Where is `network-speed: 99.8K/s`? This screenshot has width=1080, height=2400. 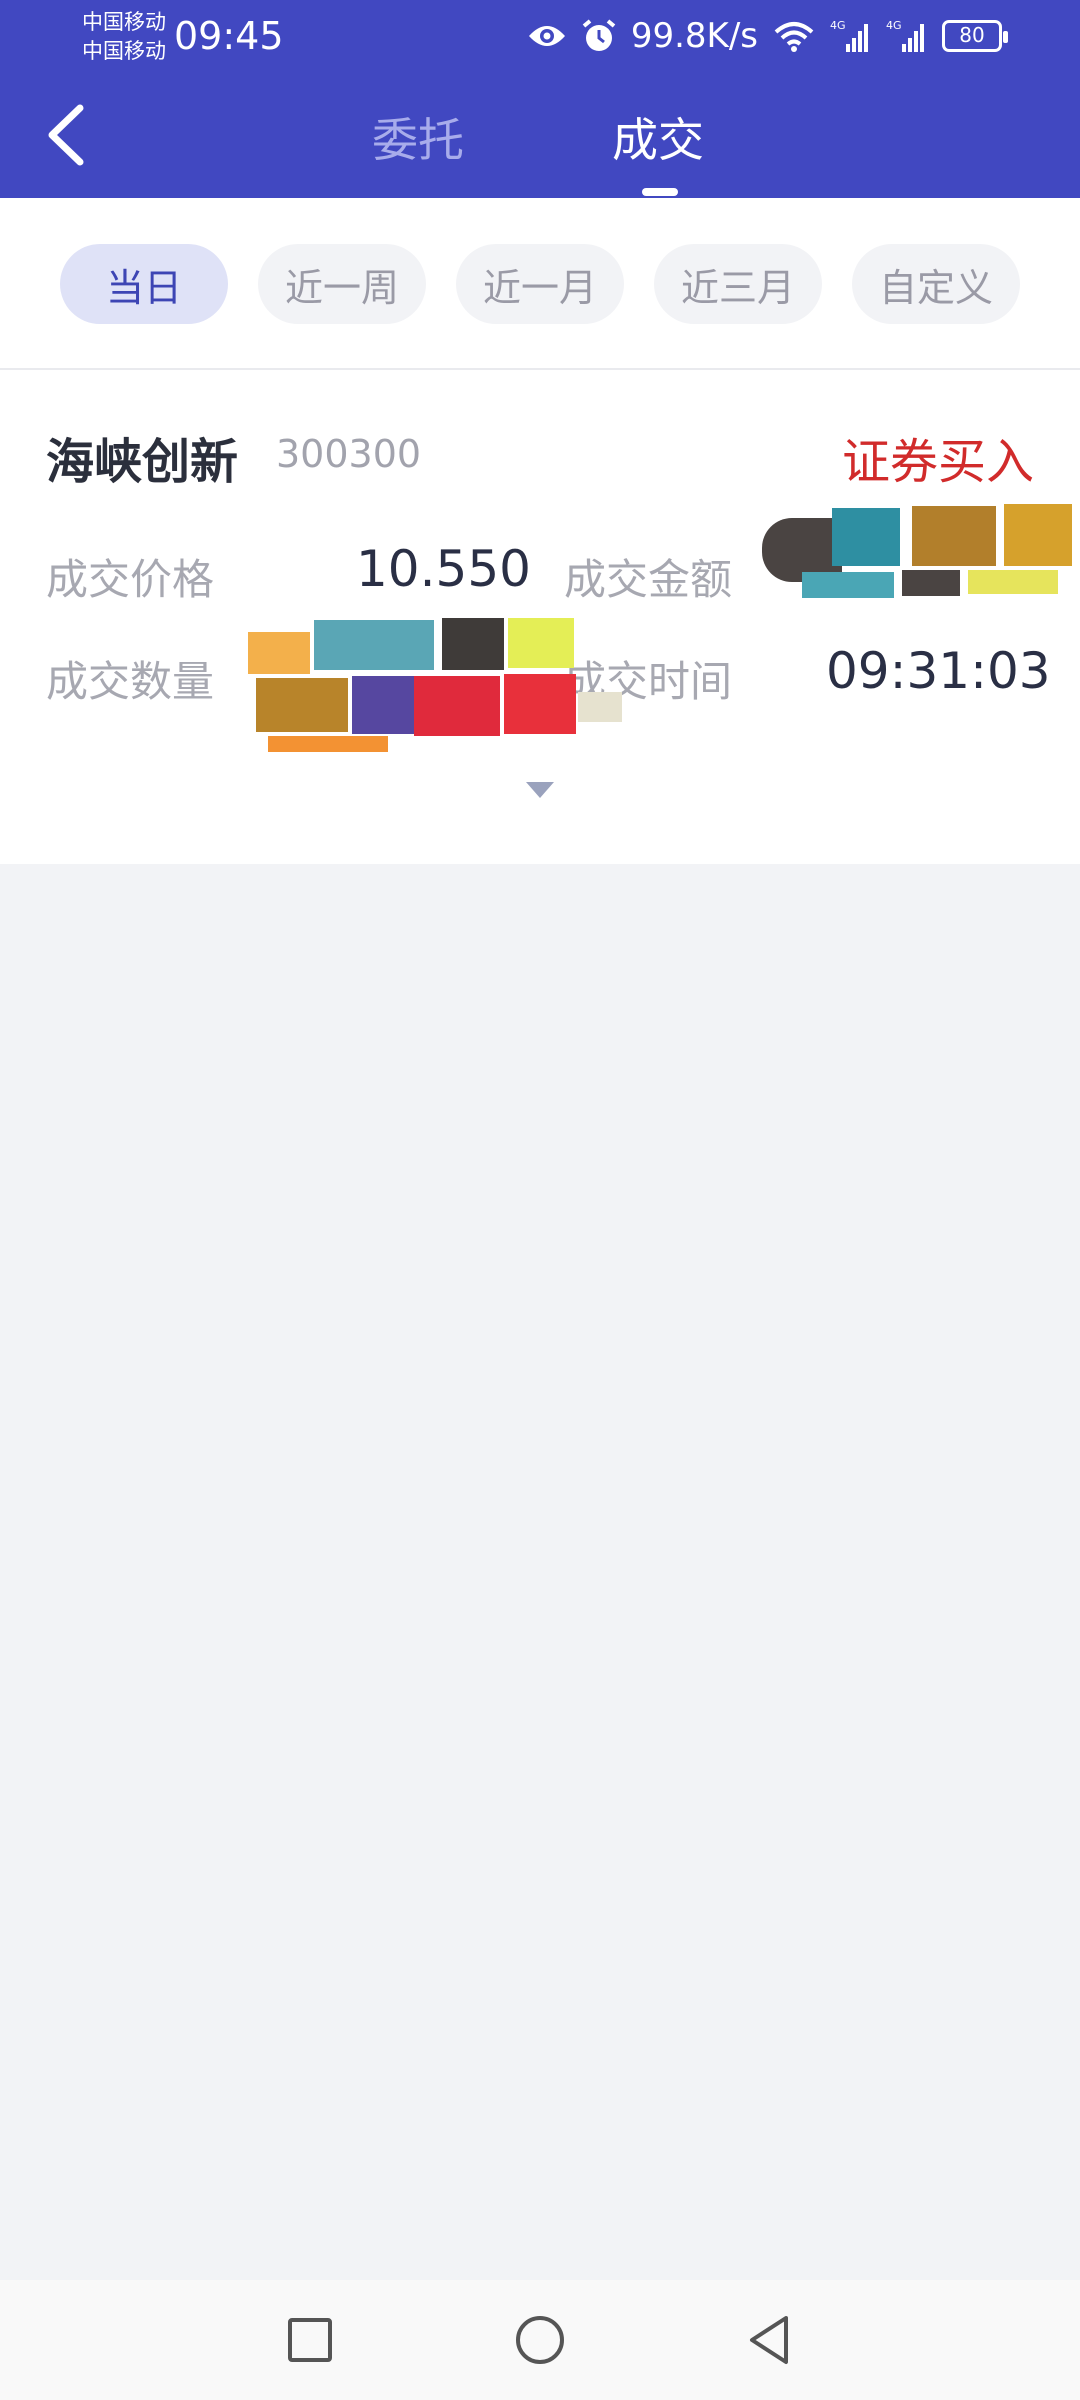
network-speed: 99.8K/s is located at coordinates (694, 36).